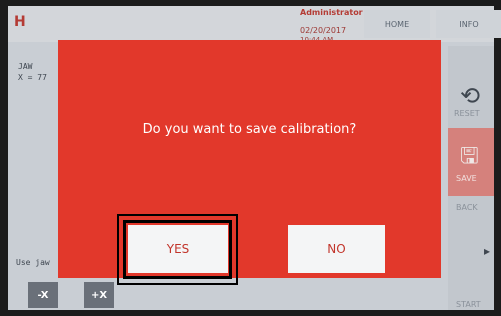 The height and width of the screenshot is (316, 501). Describe the element at coordinates (467, 207) in the screenshot. I see `back-label: BACK` at that location.